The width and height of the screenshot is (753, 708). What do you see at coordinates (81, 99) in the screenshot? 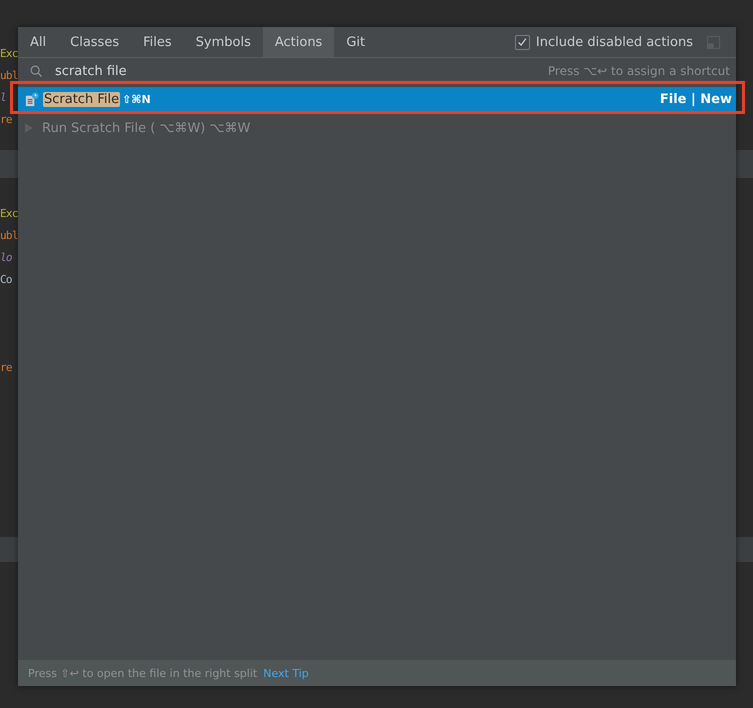
I see `match-highlight: Scratch File` at bounding box center [81, 99].